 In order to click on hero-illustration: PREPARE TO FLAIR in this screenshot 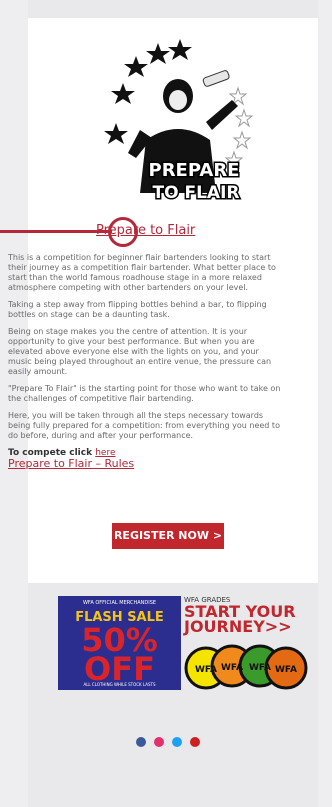, I will do `click(179, 122)`.